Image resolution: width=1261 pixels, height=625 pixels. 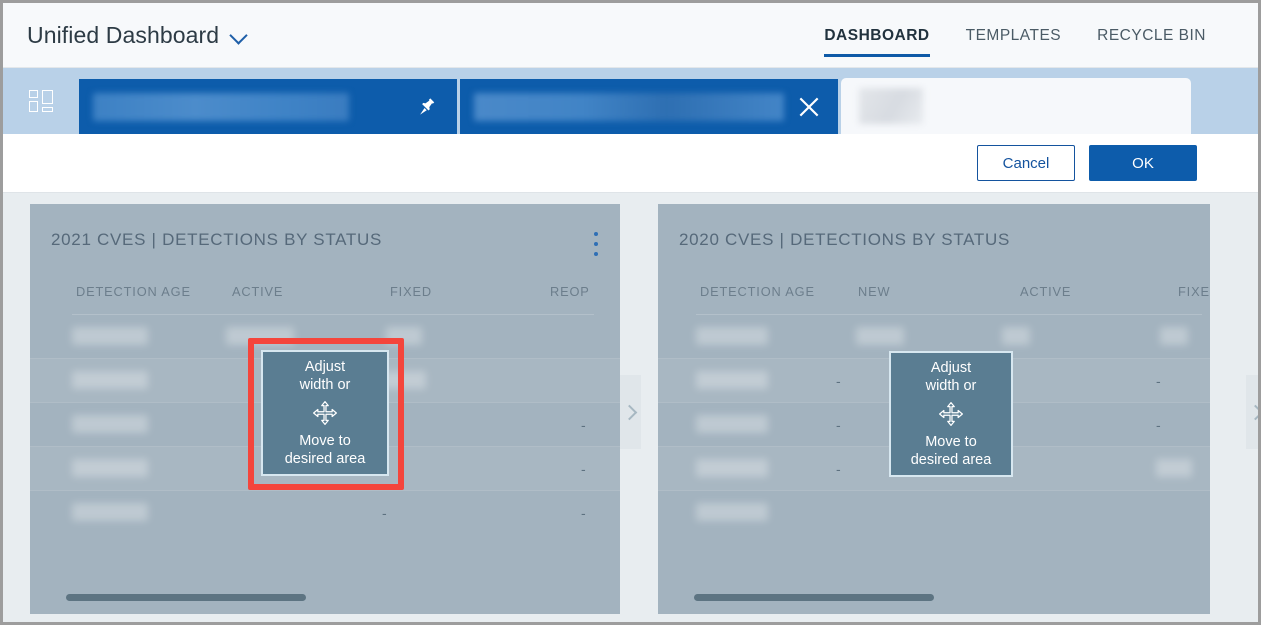 I want to click on widget-title: 2020 CVES | DETECTIONS BY STATUS, so click(x=845, y=239).